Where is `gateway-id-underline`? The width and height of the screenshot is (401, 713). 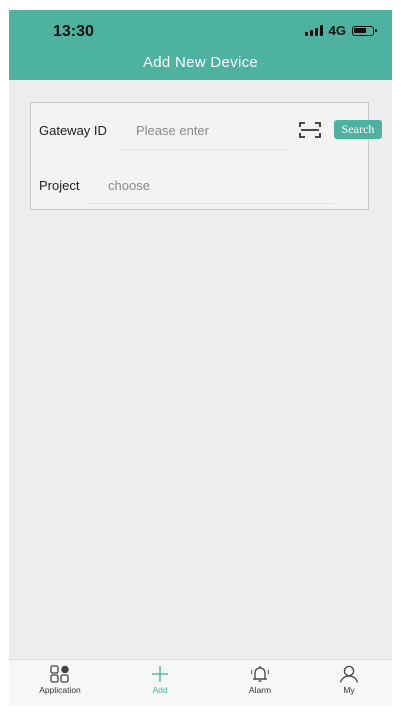 gateway-id-underline is located at coordinates (205, 149).